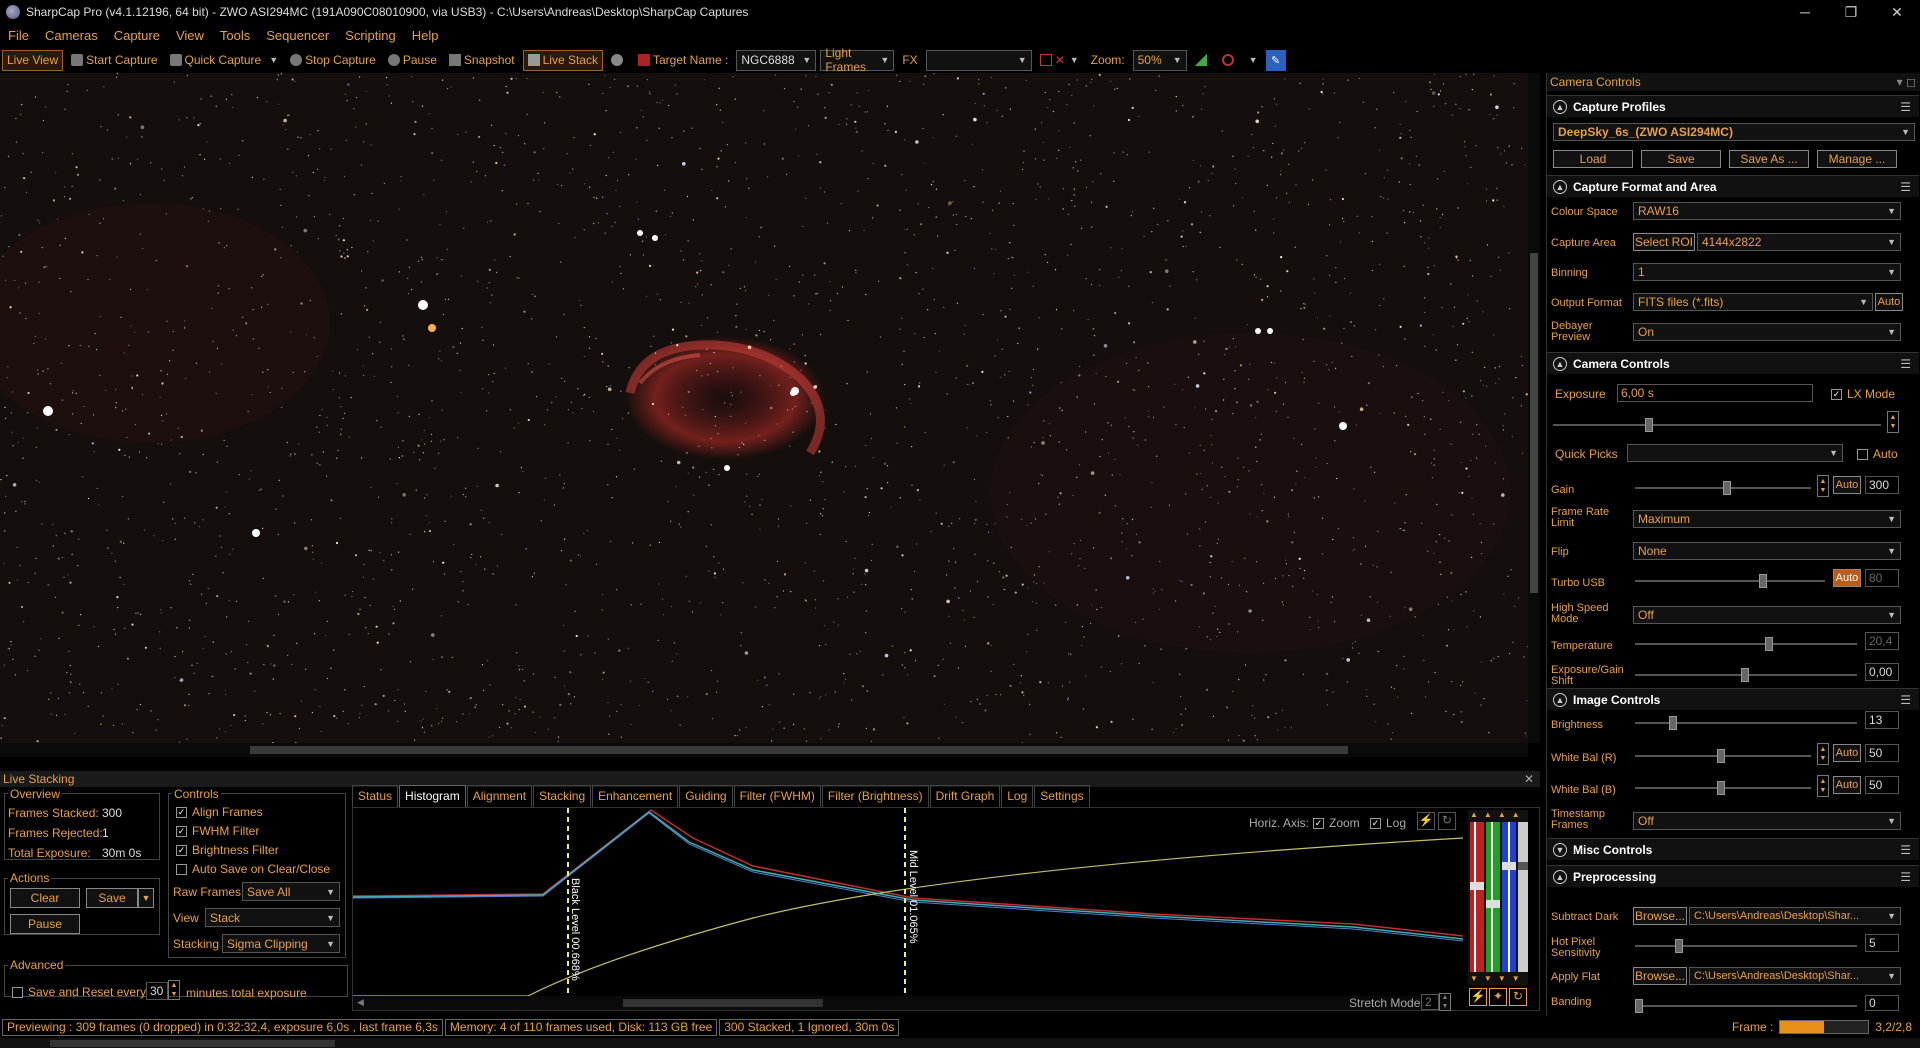 Image resolution: width=1920 pixels, height=1048 pixels. I want to click on menu-tools: Tools, so click(235, 35).